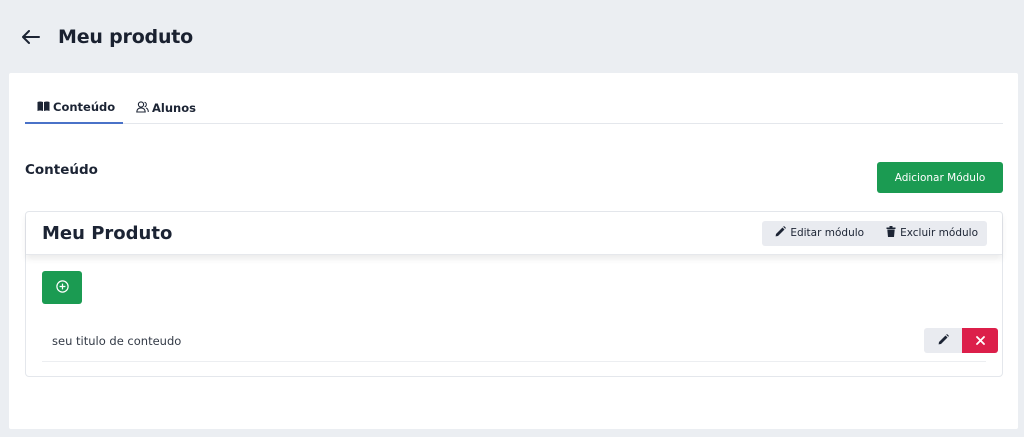  I want to click on add-module-button: Adicionar Módulo, so click(940, 177).